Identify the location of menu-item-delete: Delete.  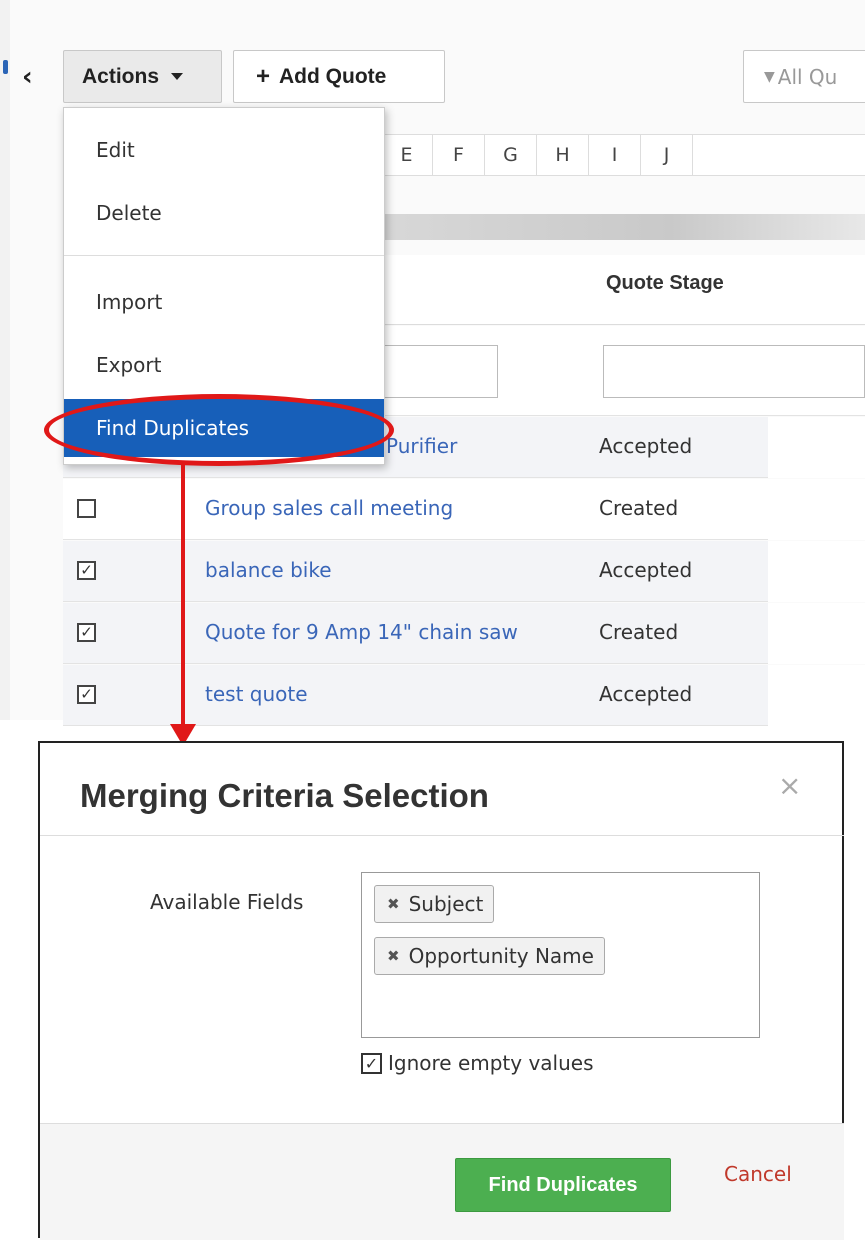
(224, 213).